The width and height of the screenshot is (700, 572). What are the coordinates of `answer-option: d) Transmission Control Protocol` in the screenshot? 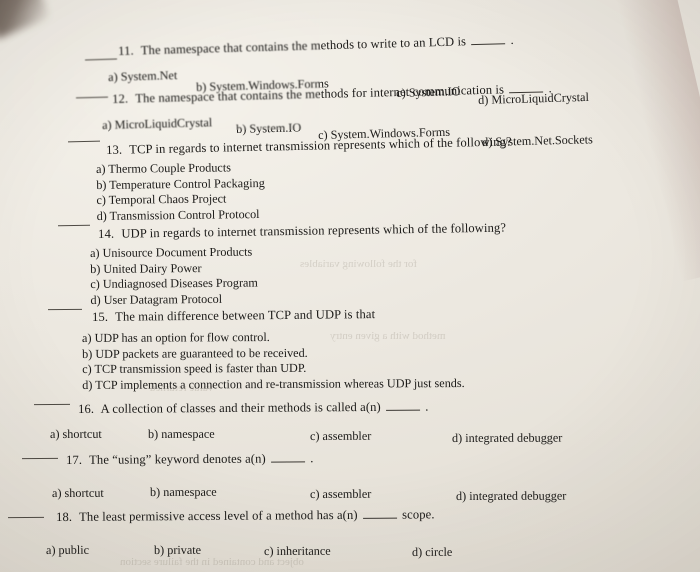 It's located at (181, 215).